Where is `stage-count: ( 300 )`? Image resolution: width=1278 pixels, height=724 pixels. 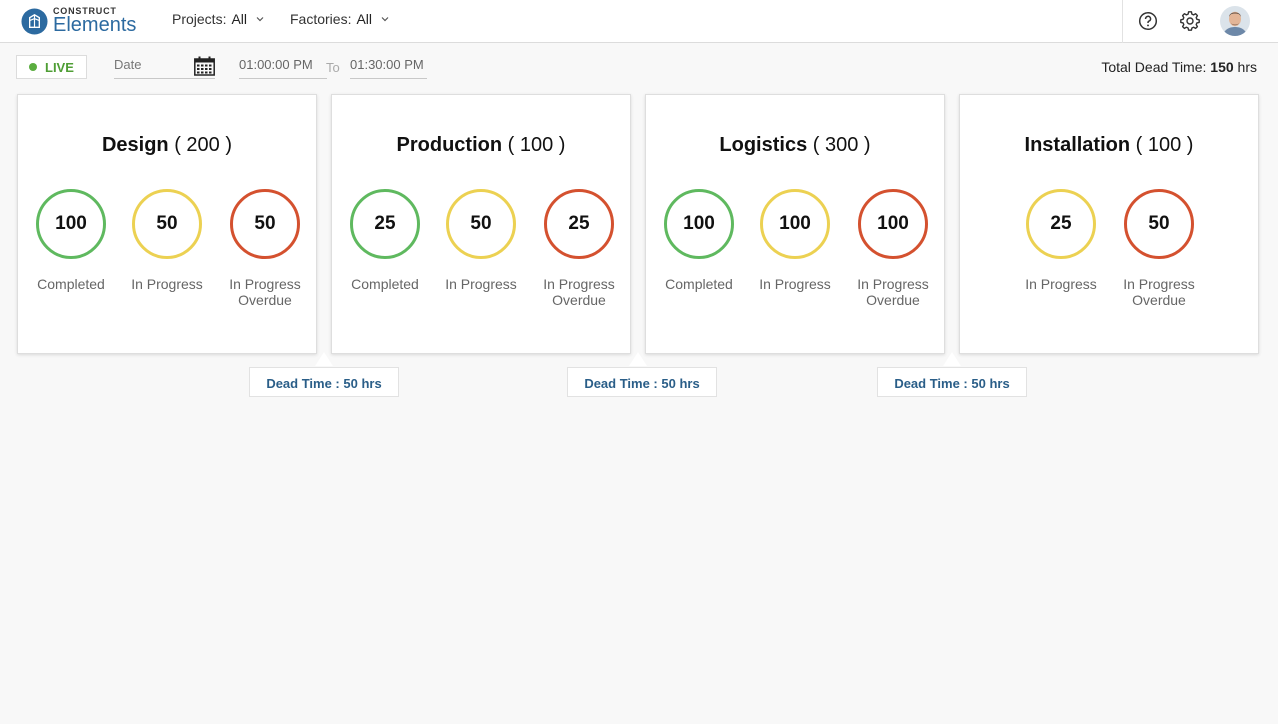
stage-count: ( 300 ) is located at coordinates (841, 145).